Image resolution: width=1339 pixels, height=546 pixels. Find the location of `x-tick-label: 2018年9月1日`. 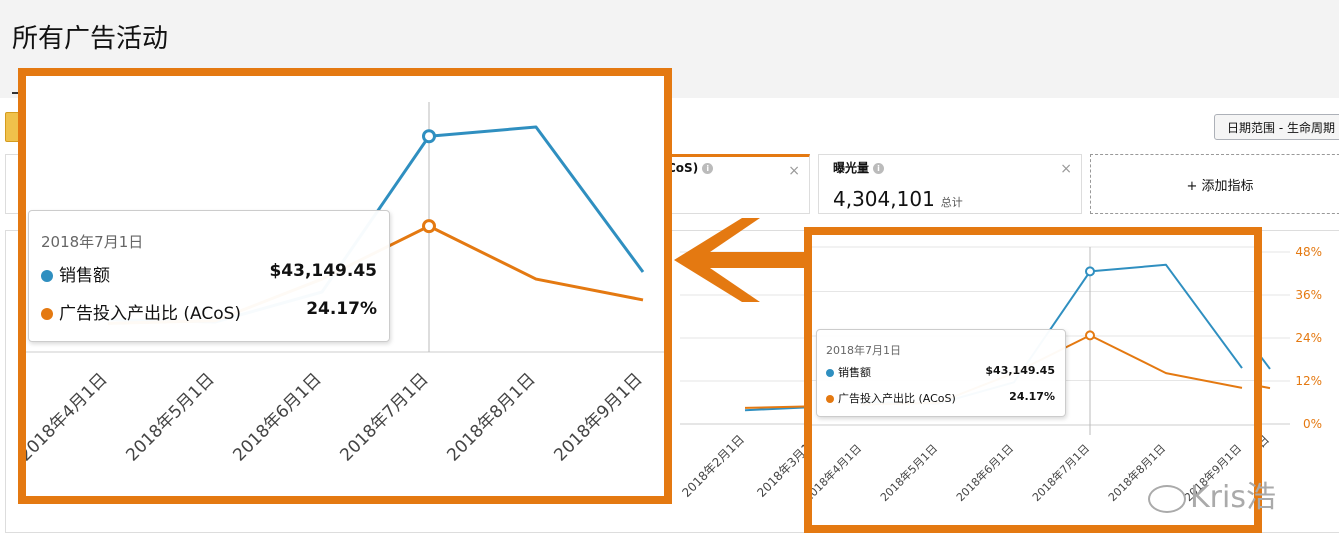

x-tick-label: 2018年9月1日 is located at coordinates (598, 417).